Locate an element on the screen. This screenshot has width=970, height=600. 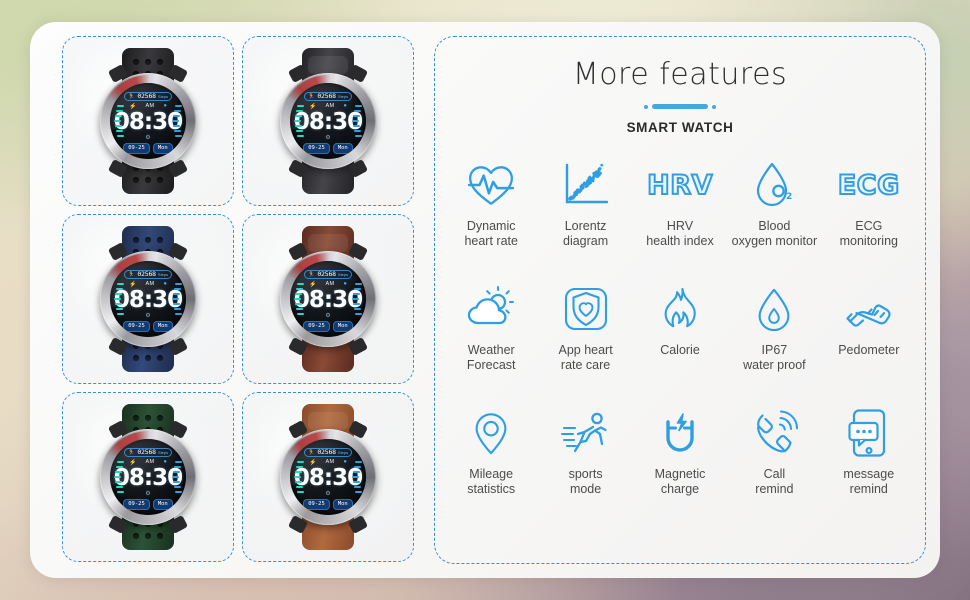
black-smooth-watch: 🏃 02568 Steps ⚡ AM ● 08:30 ⚙ 09-25 Mon is located at coordinates (328, 121).